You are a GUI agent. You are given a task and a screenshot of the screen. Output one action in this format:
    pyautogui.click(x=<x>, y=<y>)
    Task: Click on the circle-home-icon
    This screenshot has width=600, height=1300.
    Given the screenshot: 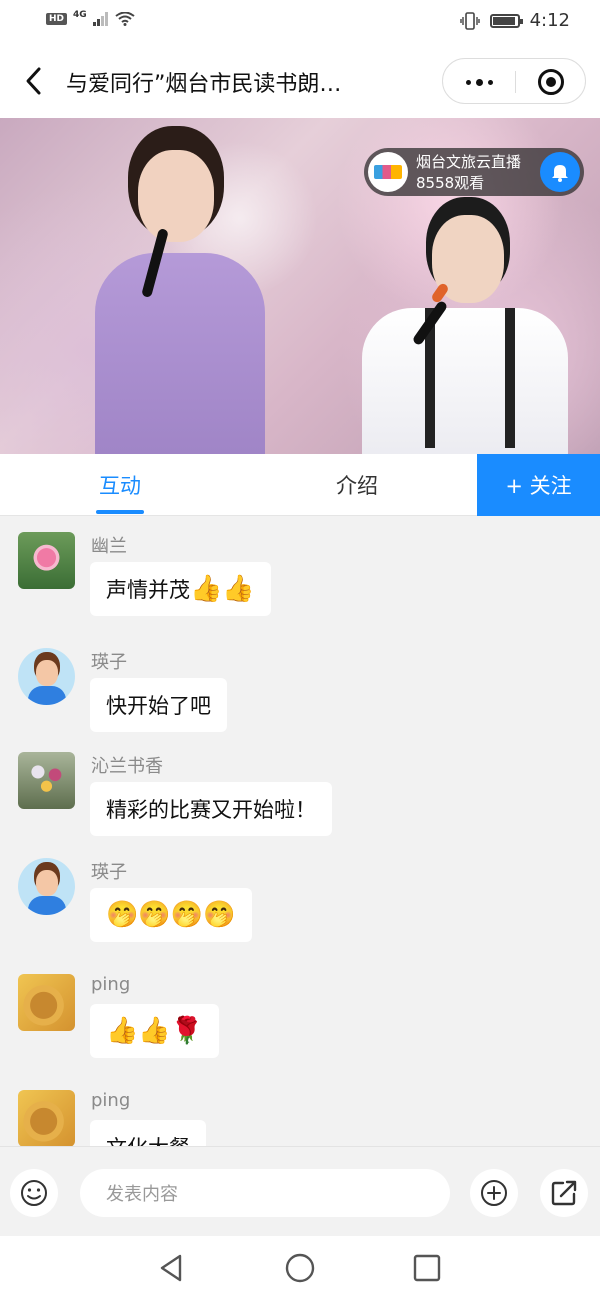 What is the action you would take?
    pyautogui.click(x=300, y=1268)
    